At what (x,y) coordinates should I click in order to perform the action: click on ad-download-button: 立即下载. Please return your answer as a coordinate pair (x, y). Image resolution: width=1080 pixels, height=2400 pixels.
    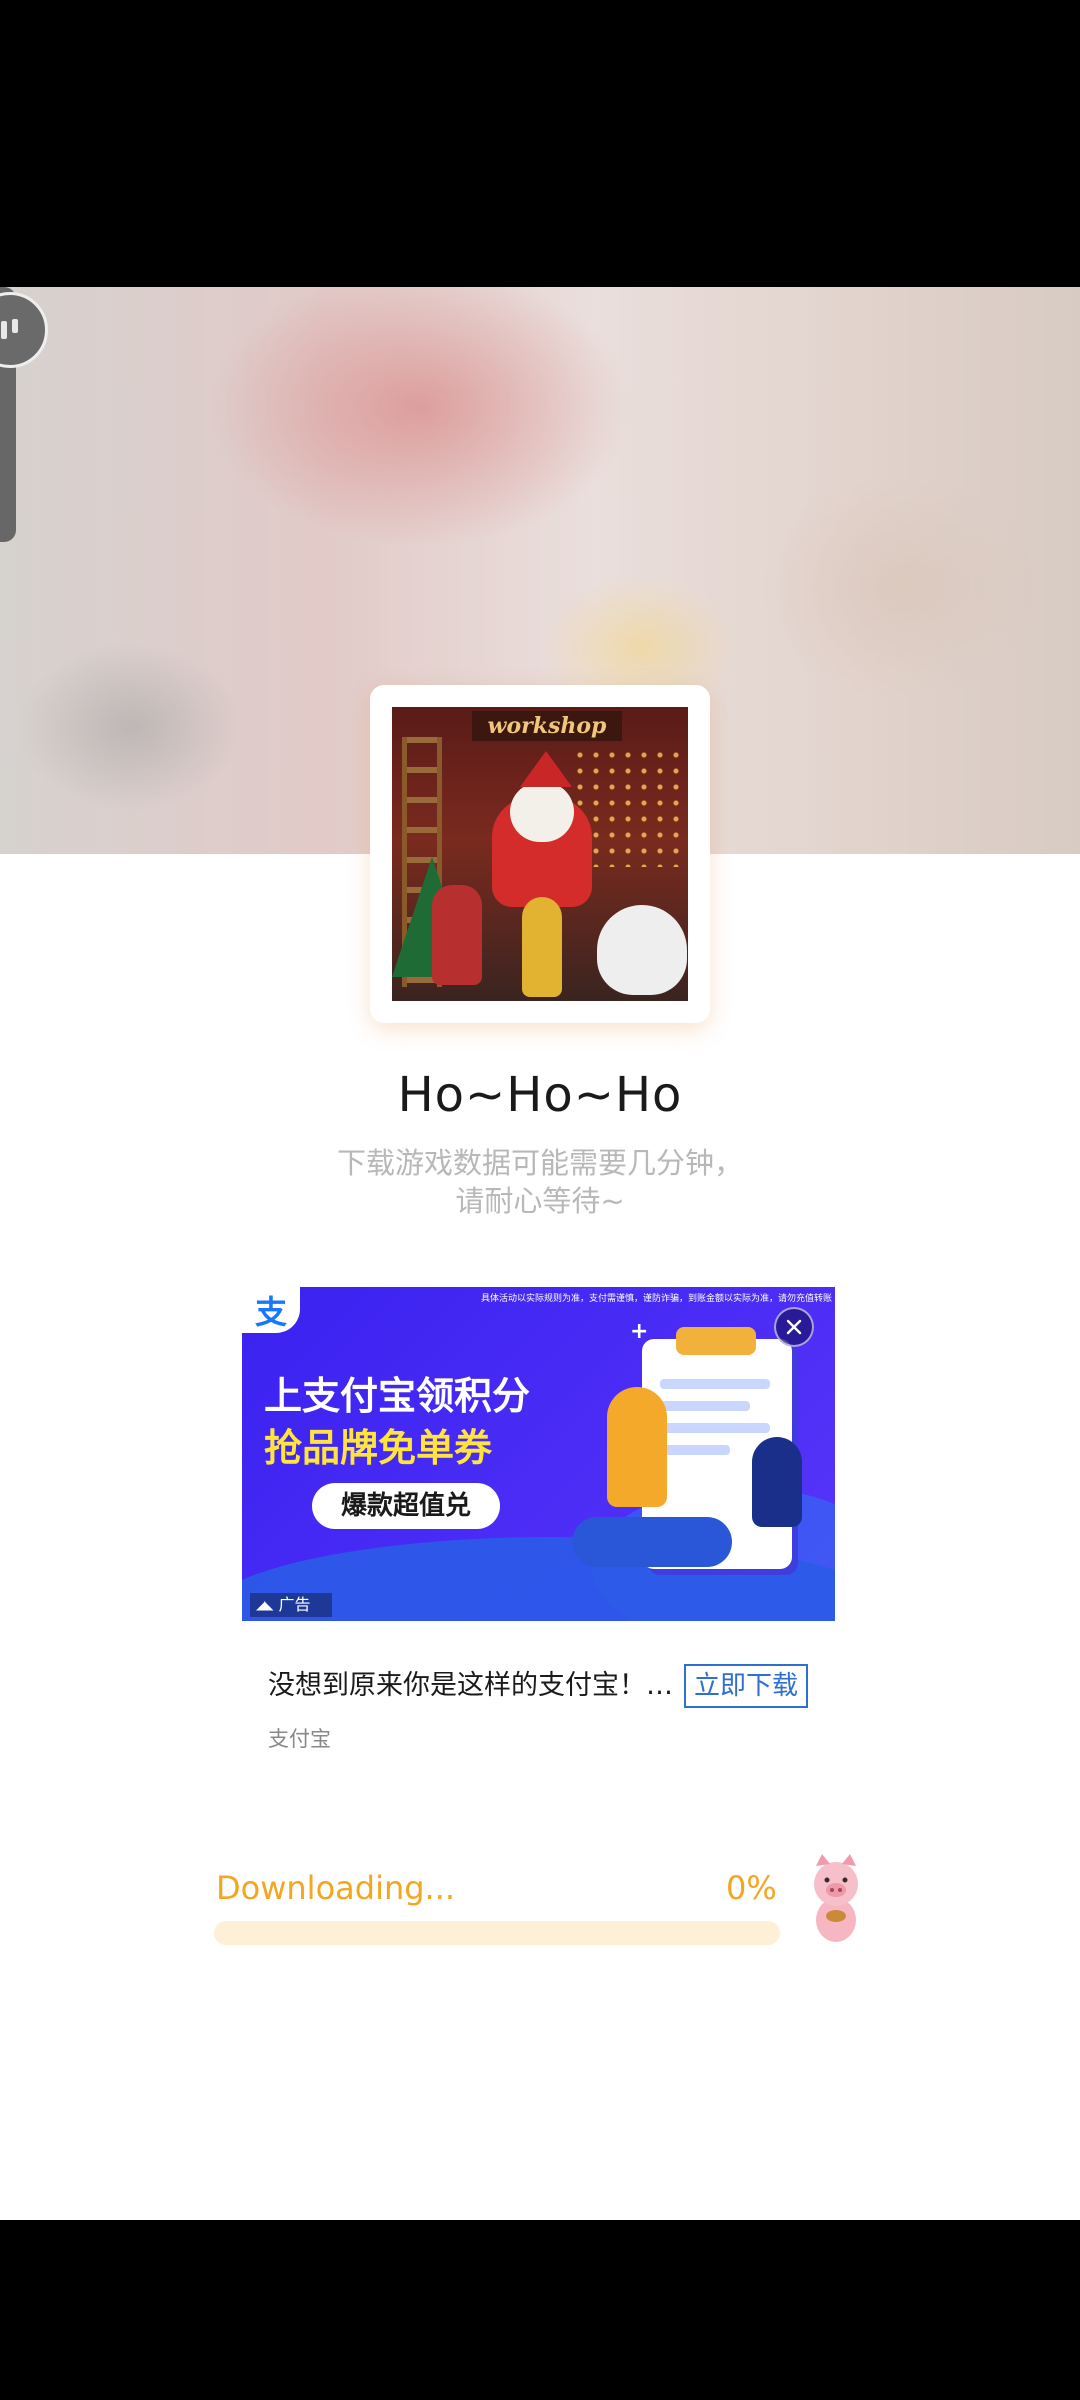
    Looking at the image, I should click on (746, 1686).